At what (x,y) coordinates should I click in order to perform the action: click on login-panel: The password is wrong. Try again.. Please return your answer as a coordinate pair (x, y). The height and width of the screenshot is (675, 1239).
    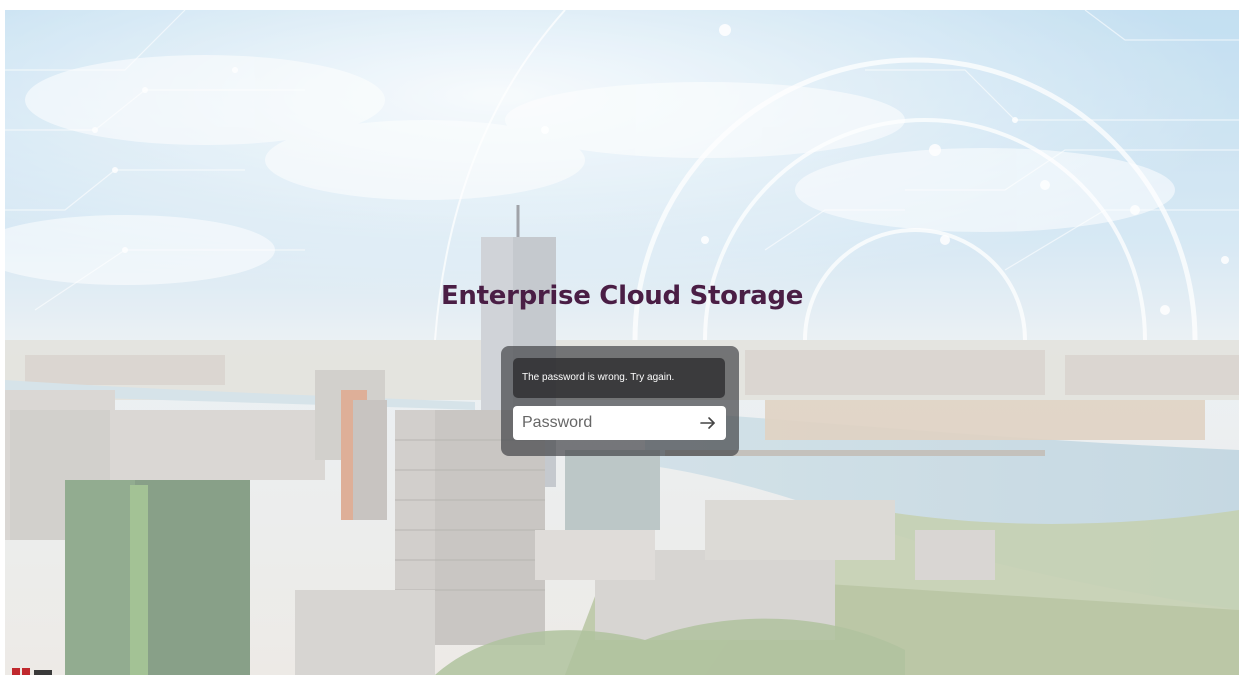
    Looking at the image, I should click on (620, 401).